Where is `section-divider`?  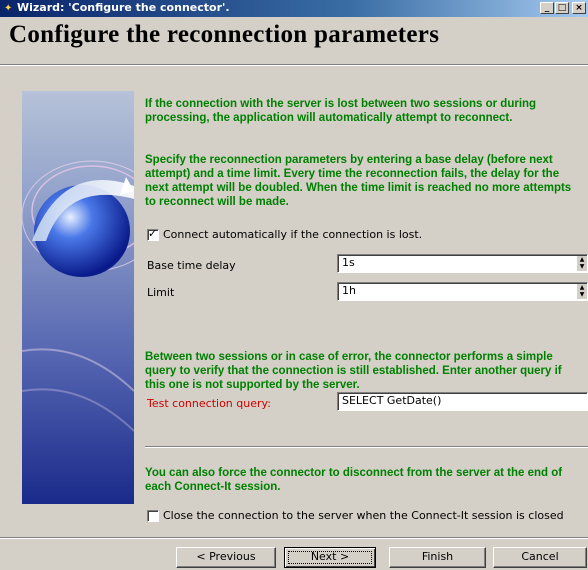
section-divider is located at coordinates (366, 447).